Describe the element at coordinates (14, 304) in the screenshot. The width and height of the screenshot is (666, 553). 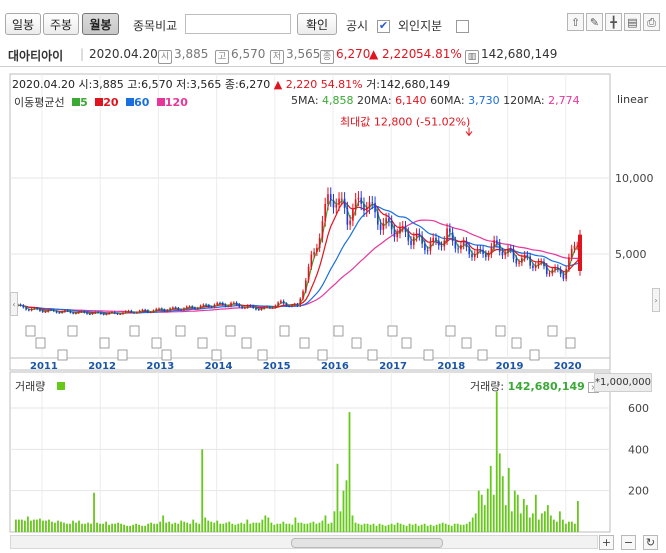
I see `left-handle: ‹` at that location.